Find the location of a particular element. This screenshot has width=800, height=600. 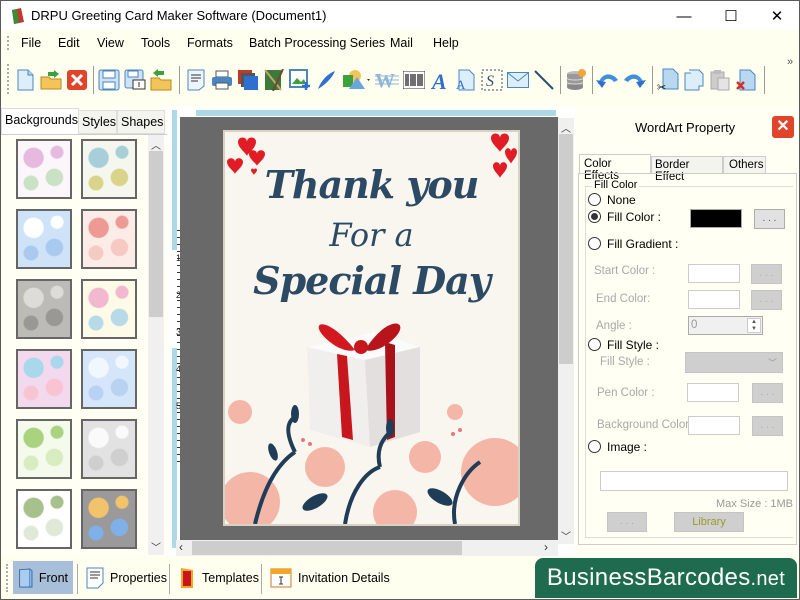

background-thumbnail-pastel-flowers is located at coordinates (44, 379).